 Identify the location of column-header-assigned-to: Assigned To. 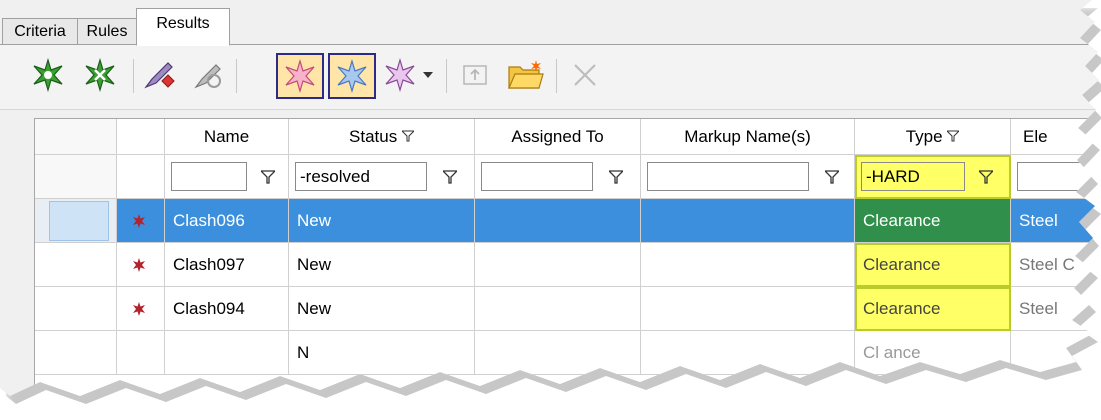
(558, 137).